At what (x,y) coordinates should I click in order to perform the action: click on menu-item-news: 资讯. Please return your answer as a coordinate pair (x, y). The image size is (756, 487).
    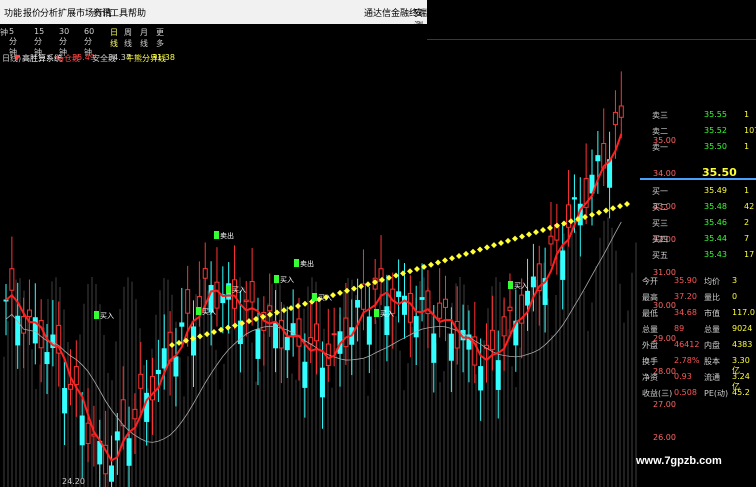
    Looking at the image, I should click on (102, 12).